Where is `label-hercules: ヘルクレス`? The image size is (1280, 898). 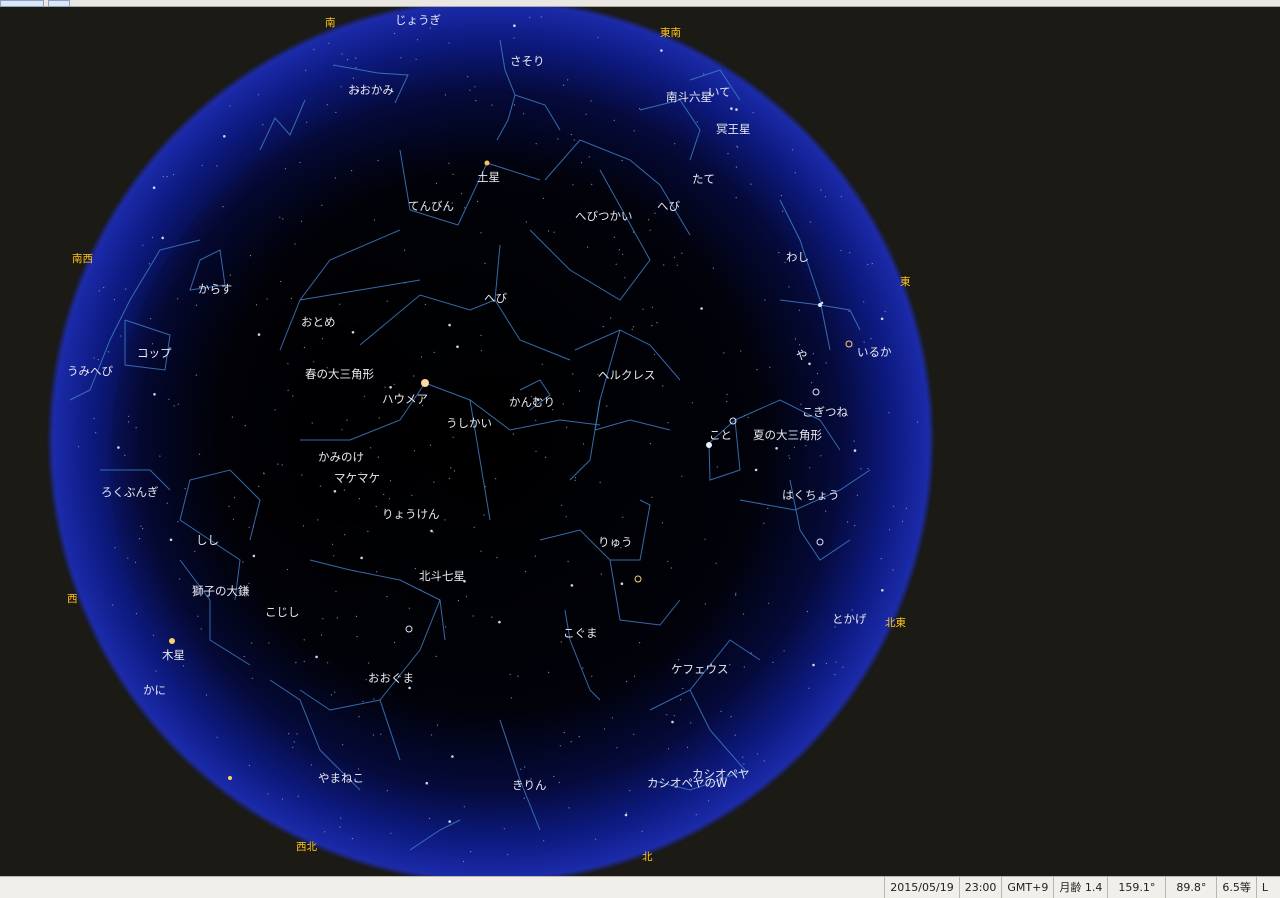 label-hercules: ヘルクレス is located at coordinates (627, 375).